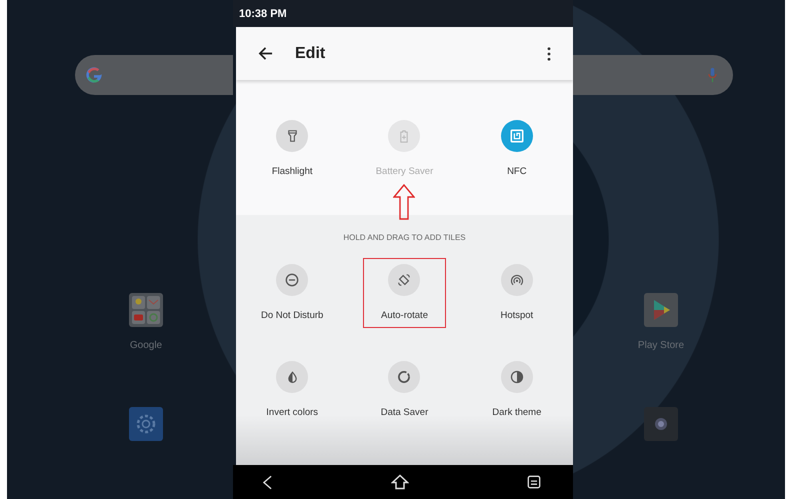 The height and width of the screenshot is (499, 791). What do you see at coordinates (517, 171) in the screenshot?
I see `tile-label: NFC` at bounding box center [517, 171].